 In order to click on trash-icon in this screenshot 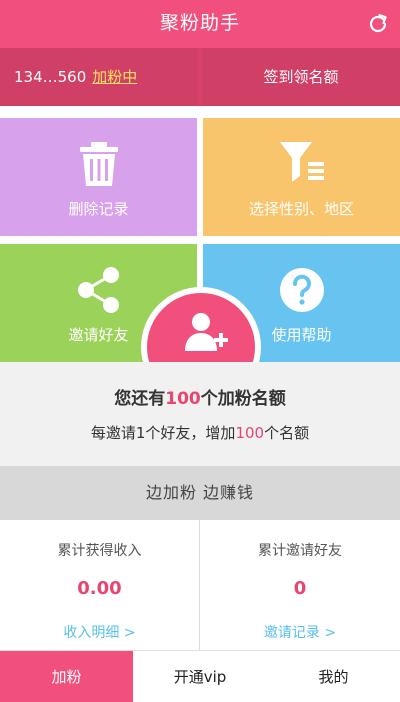, I will do `click(98, 164)`.